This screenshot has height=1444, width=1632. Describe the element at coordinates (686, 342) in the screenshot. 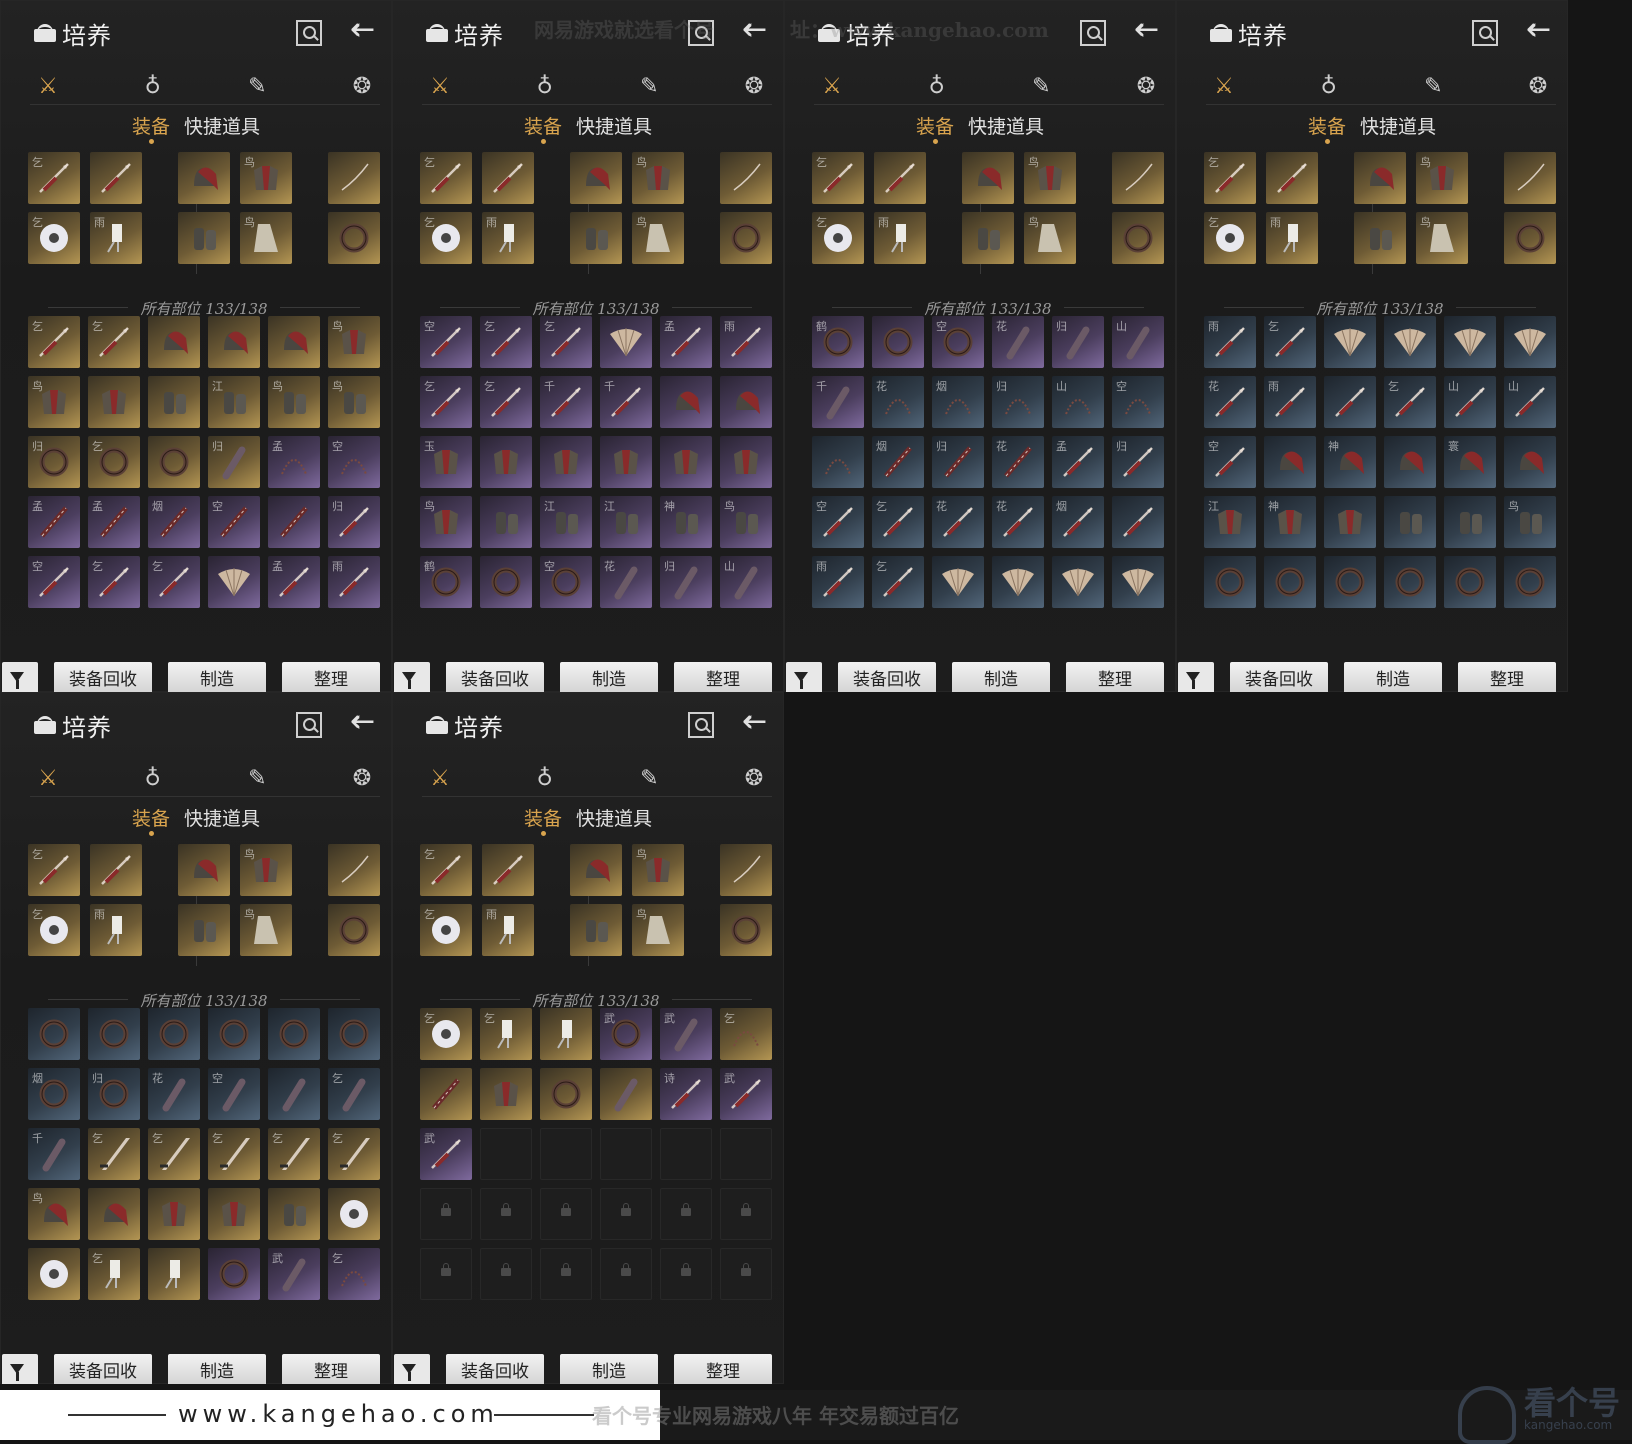

I see `inventory-slot: 孟` at that location.